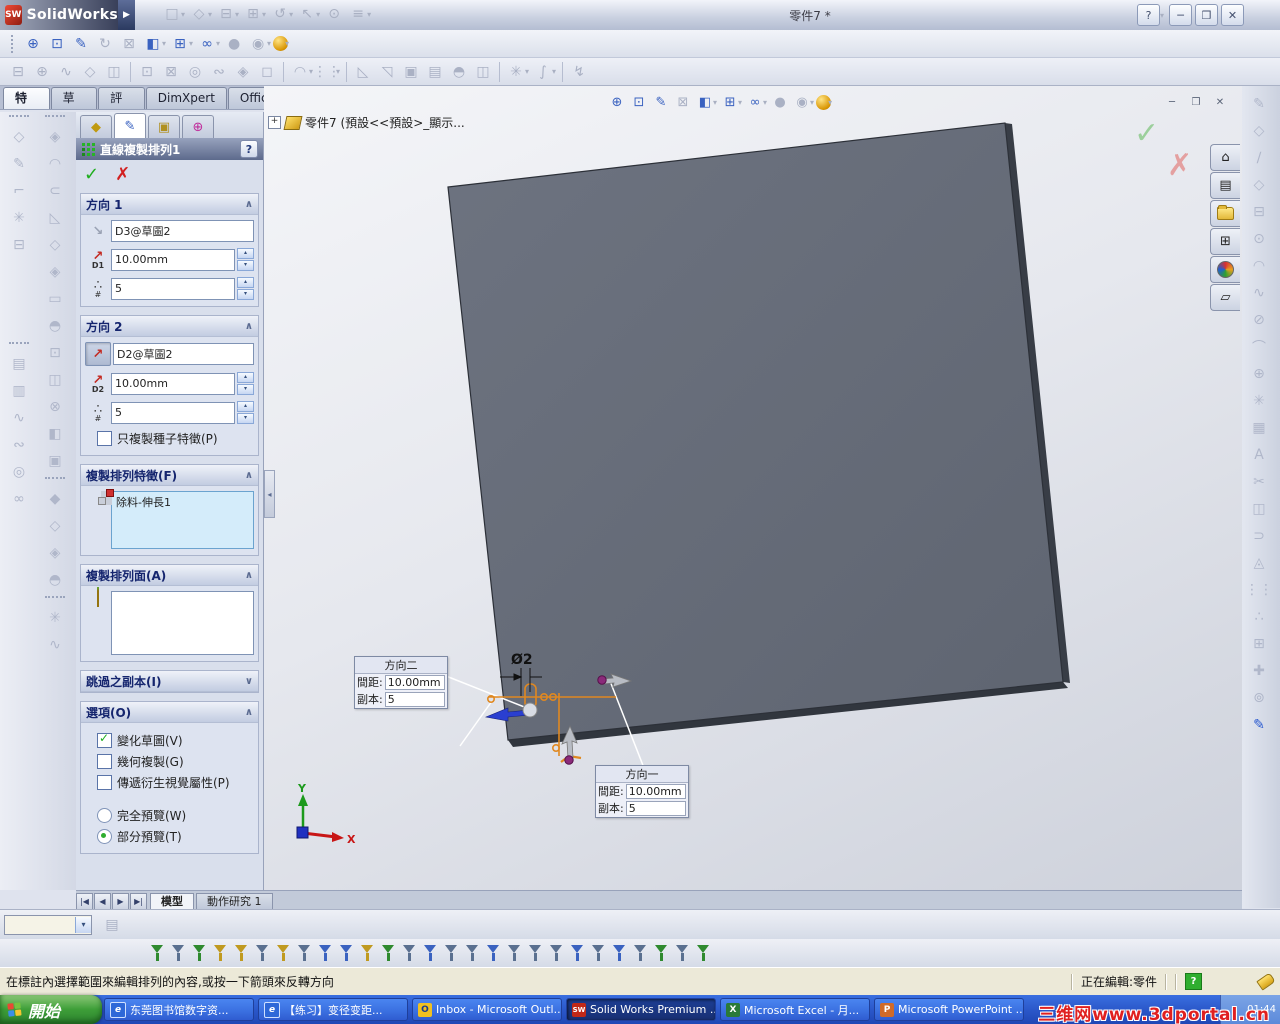 This screenshot has width=1280, height=1024. Describe the element at coordinates (473, 953) in the screenshot. I see `filter-annotations-icon` at that location.